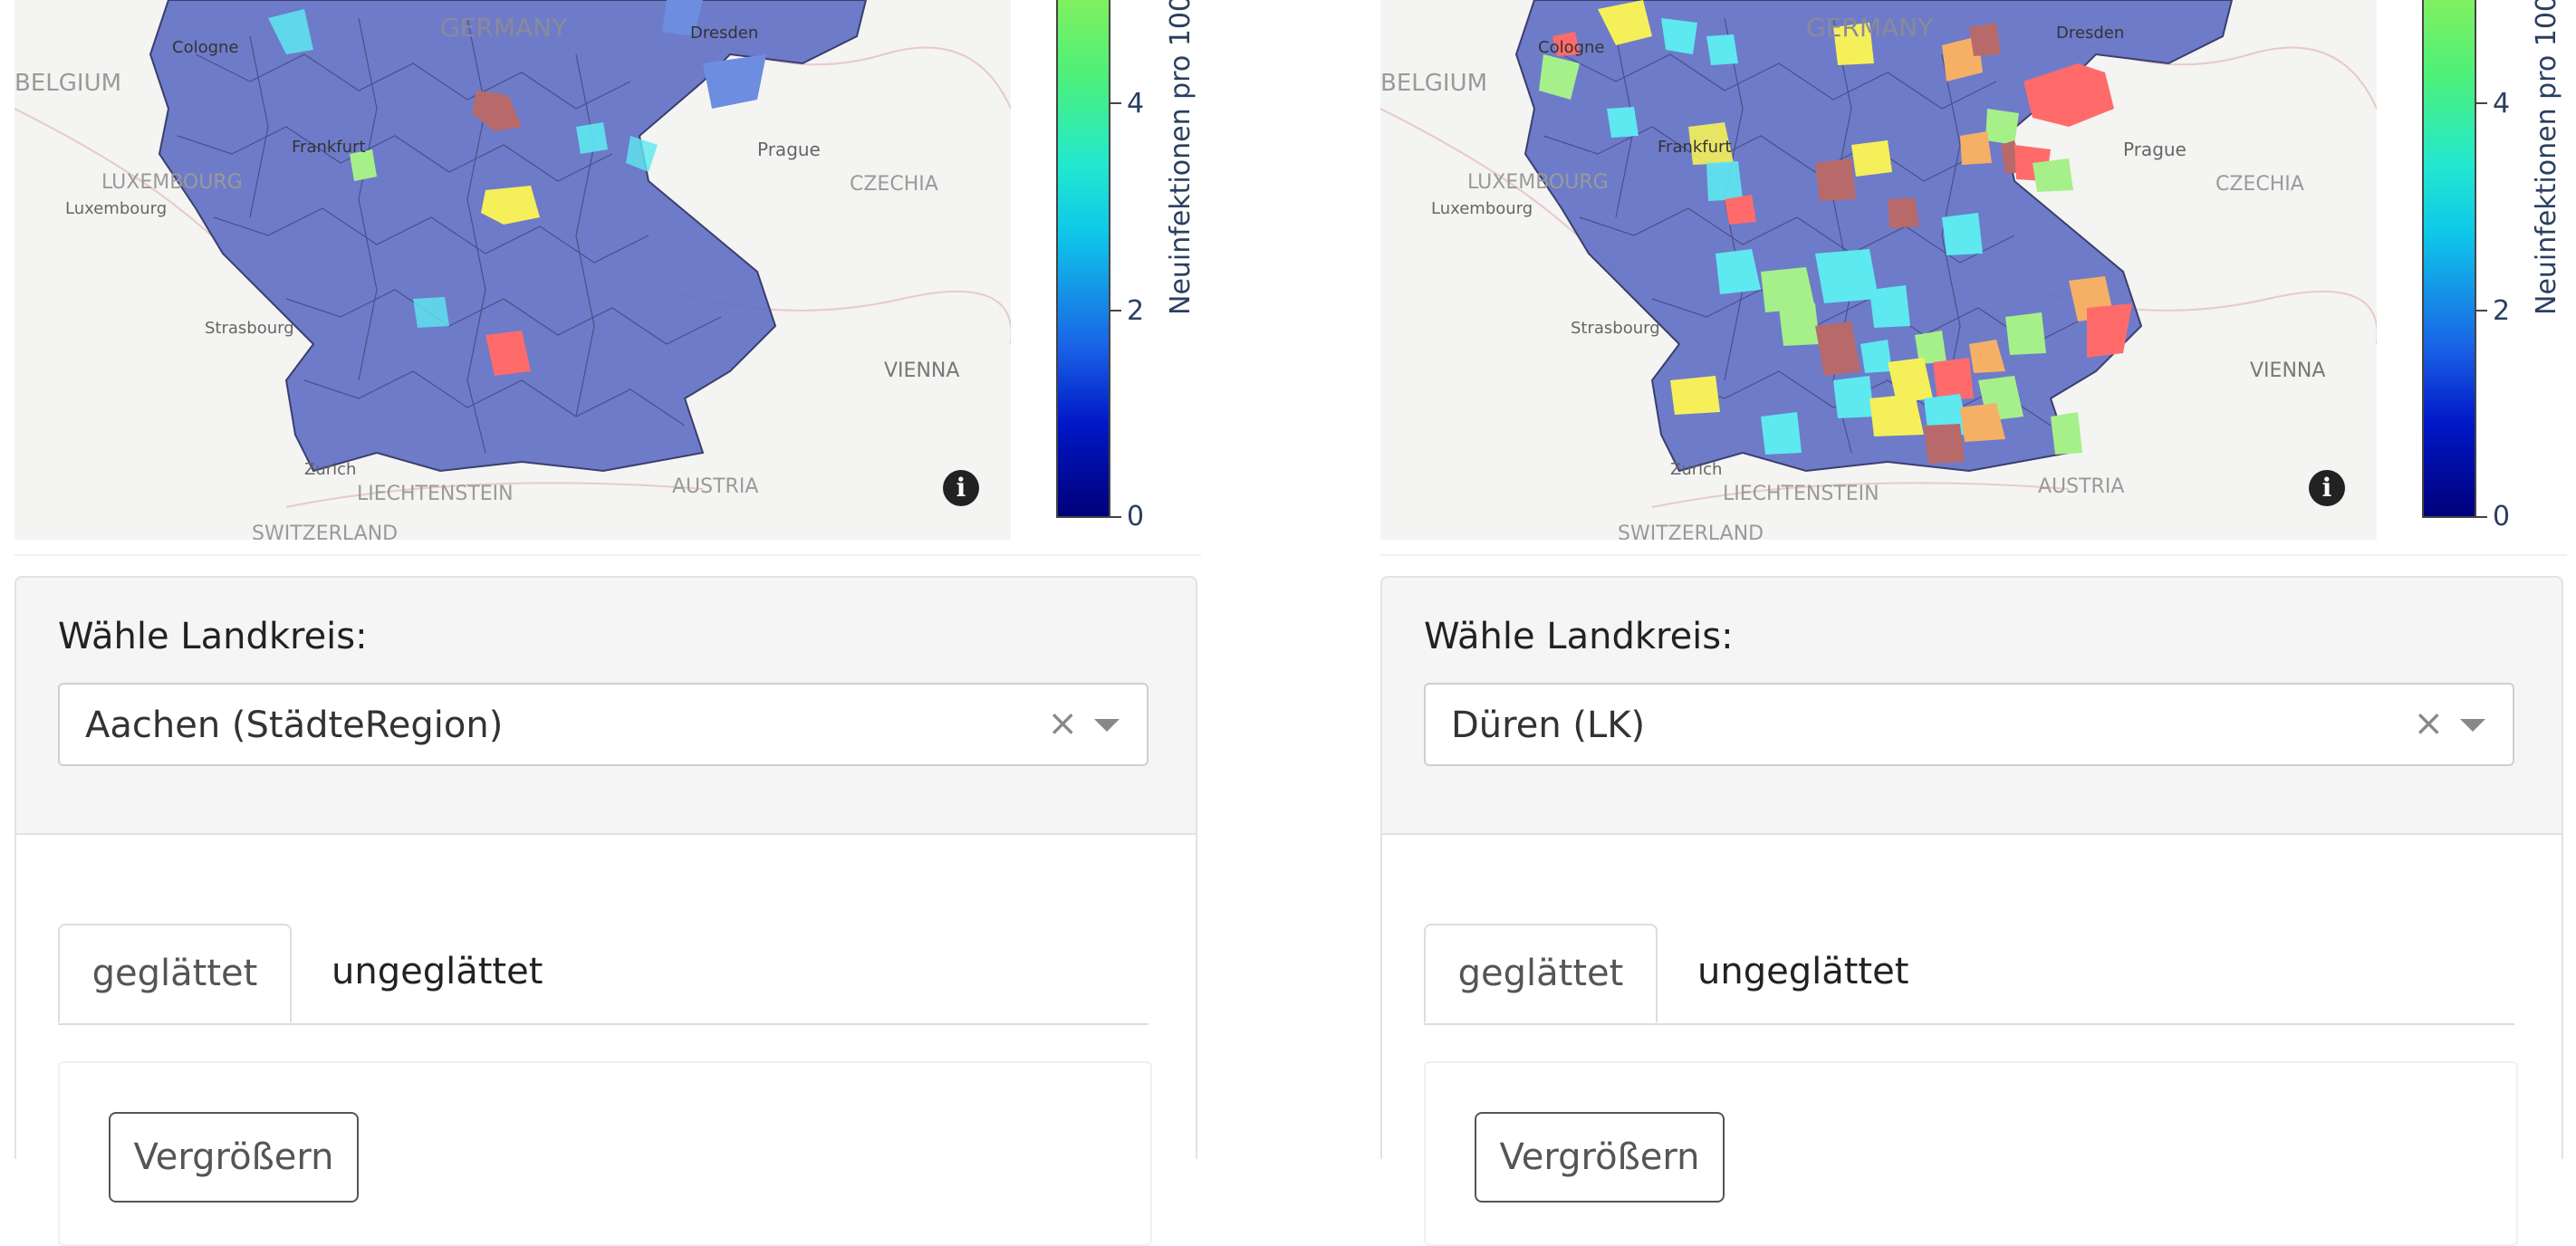  I want to click on select-value: Düren (LK), so click(1548, 725).